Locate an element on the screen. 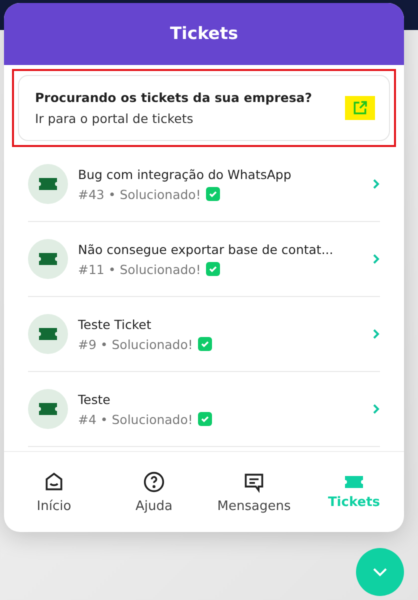 The image size is (418, 600). portal-link: Ir para o portal de tickets is located at coordinates (173, 118).